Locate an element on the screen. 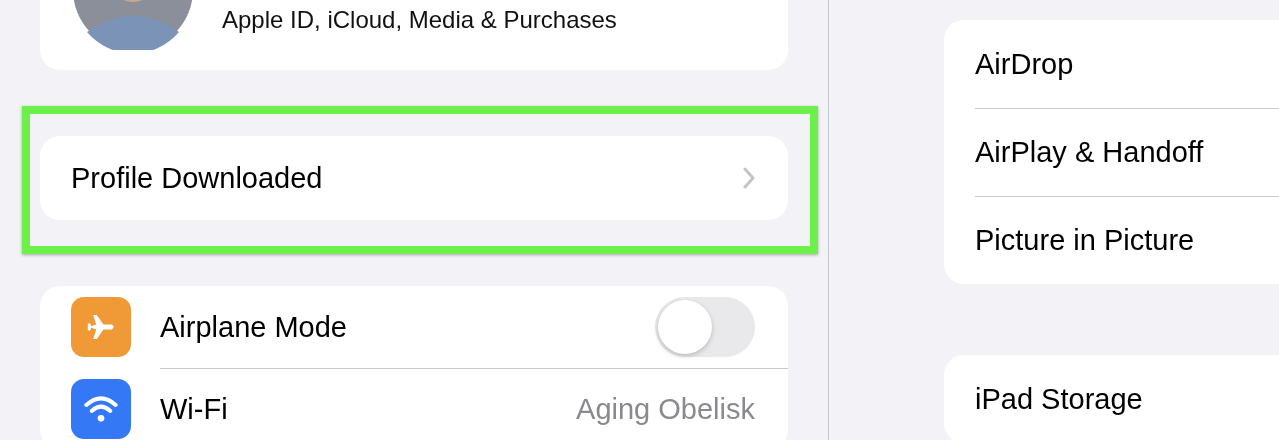 The width and height of the screenshot is (1279, 440). account-subtitle: Apple ID, iCloud, Media & Purchases is located at coordinates (419, 20).